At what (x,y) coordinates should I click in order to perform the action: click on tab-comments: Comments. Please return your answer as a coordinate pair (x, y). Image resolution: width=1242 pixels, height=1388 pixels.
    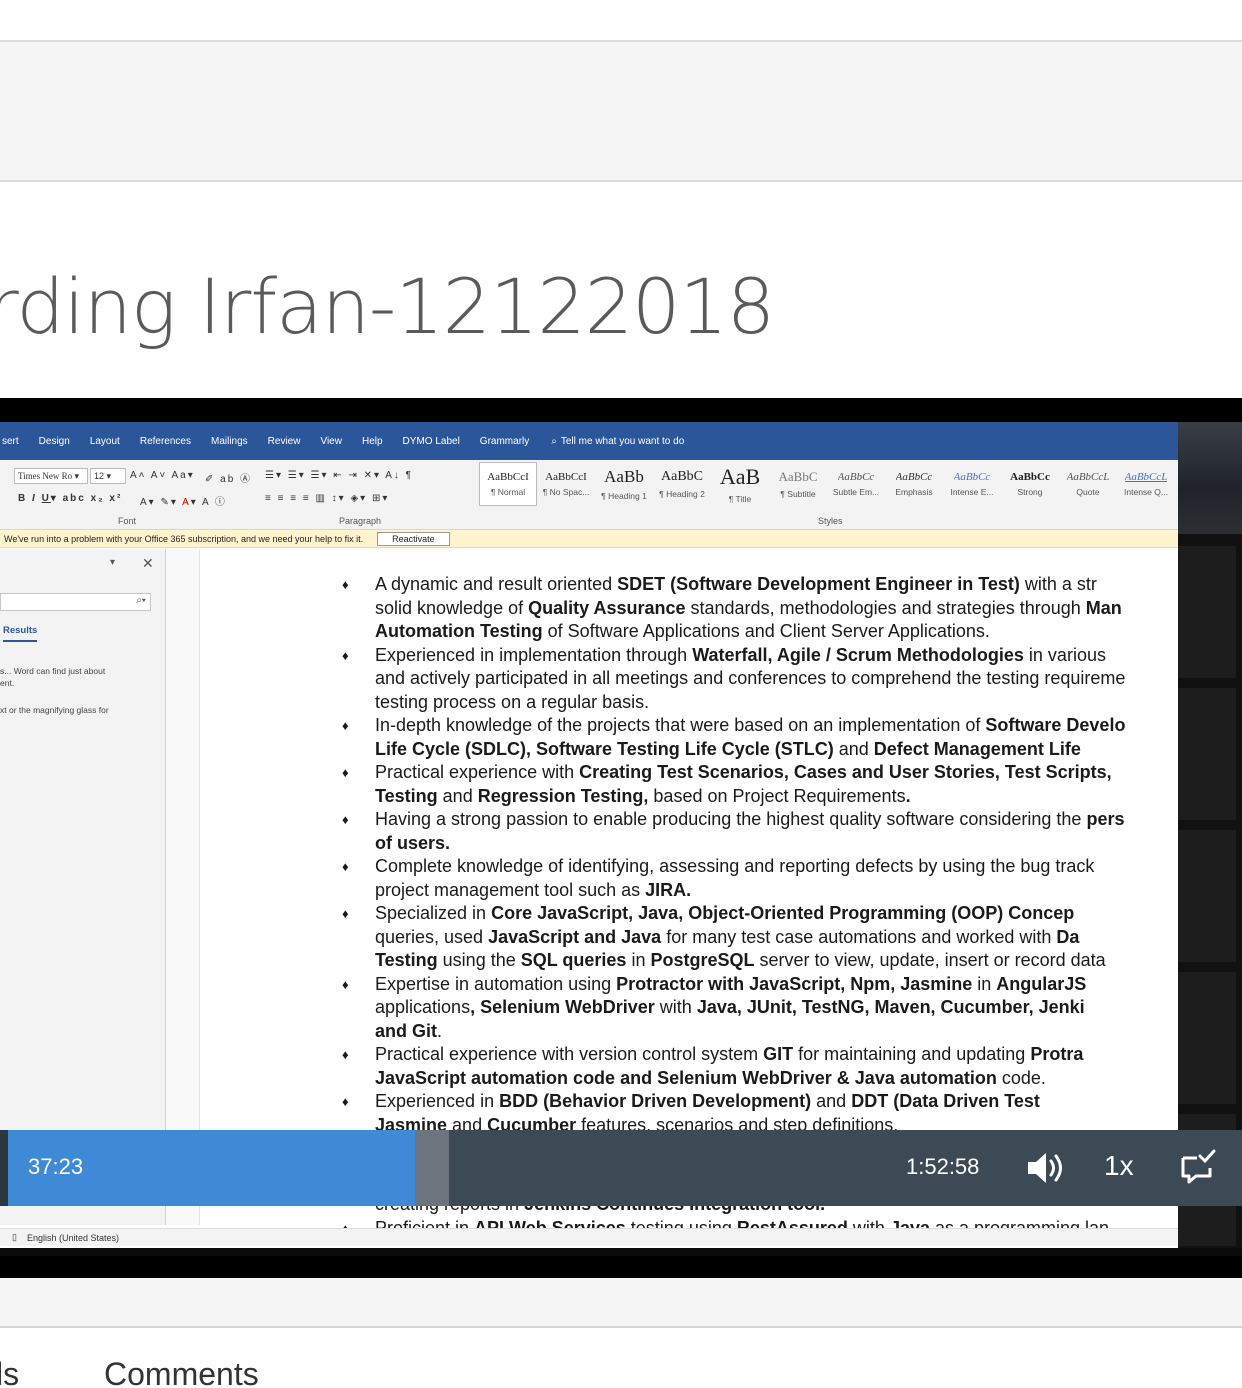
    Looking at the image, I should click on (181, 1372).